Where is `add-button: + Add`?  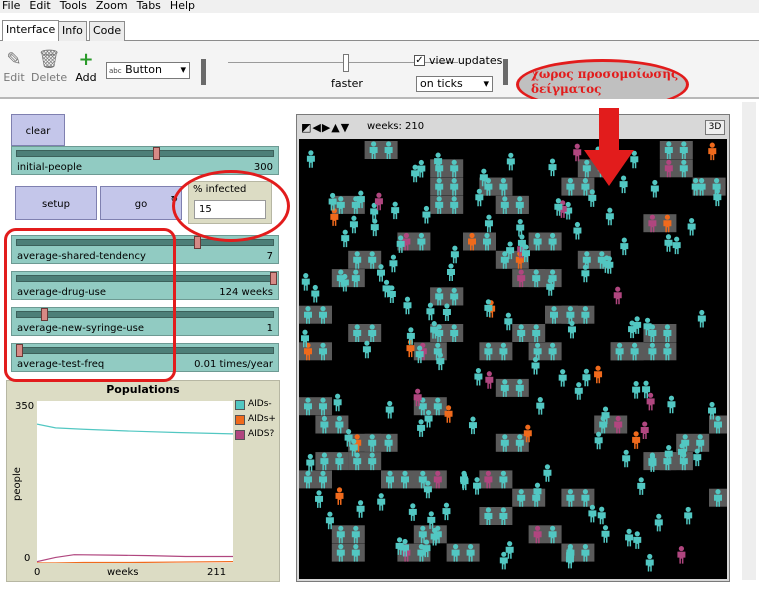 add-button: + Add is located at coordinates (86, 66).